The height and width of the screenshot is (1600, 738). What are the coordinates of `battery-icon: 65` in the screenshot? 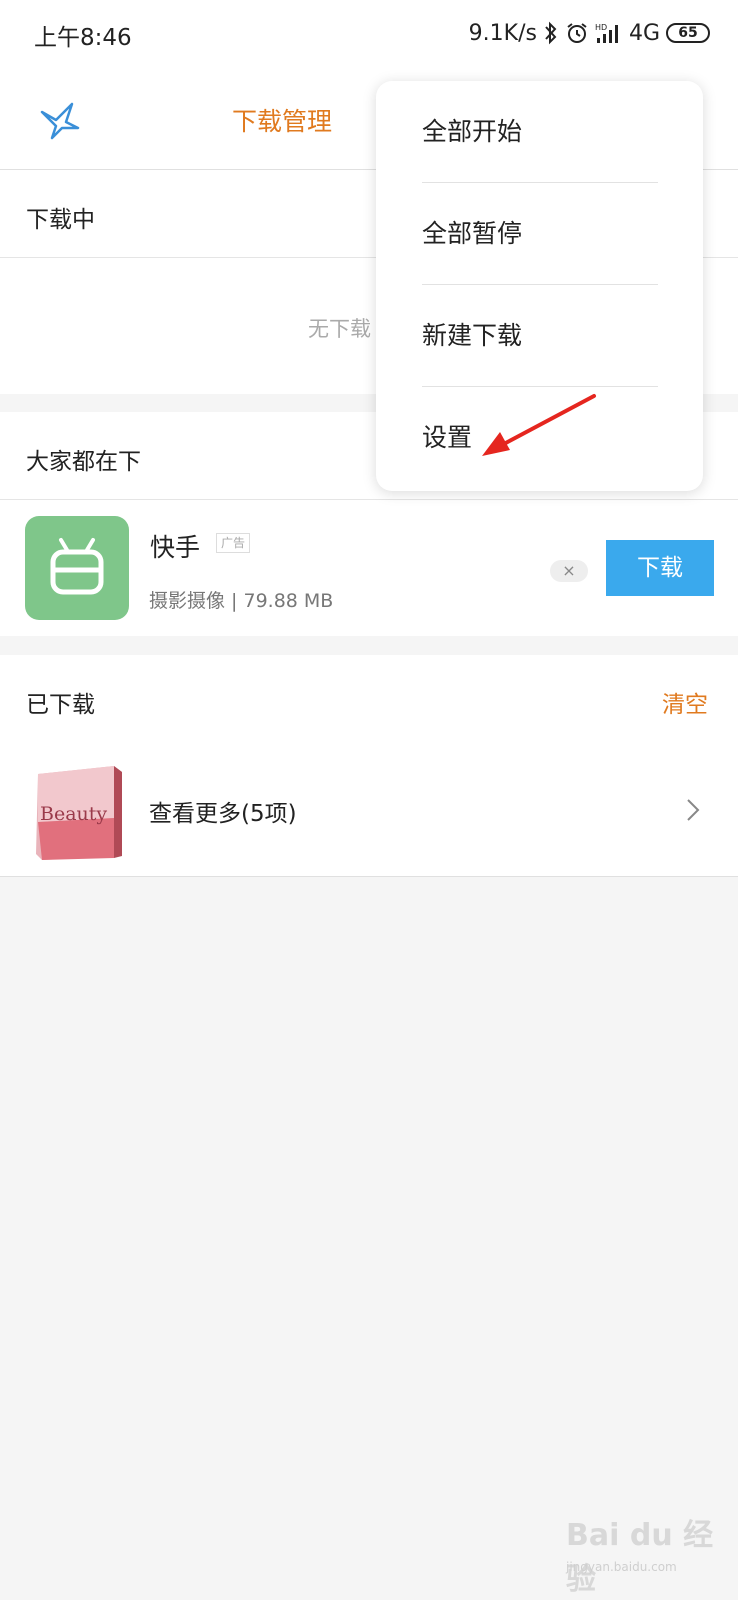 It's located at (688, 33).